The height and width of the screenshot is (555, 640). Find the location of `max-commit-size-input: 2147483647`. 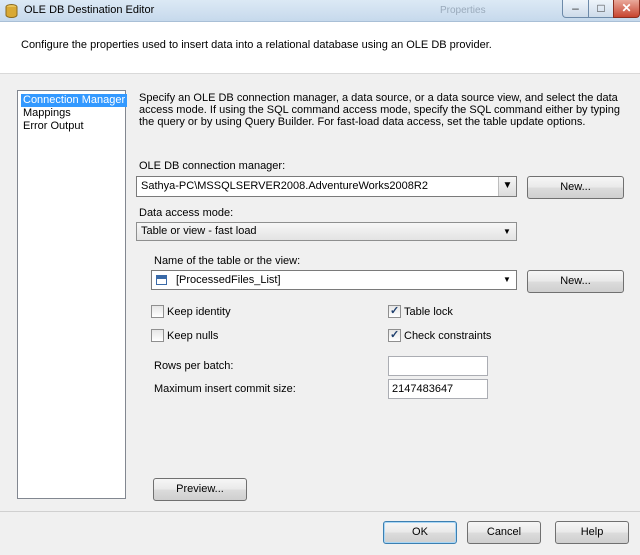

max-commit-size-input: 2147483647 is located at coordinates (438, 389).